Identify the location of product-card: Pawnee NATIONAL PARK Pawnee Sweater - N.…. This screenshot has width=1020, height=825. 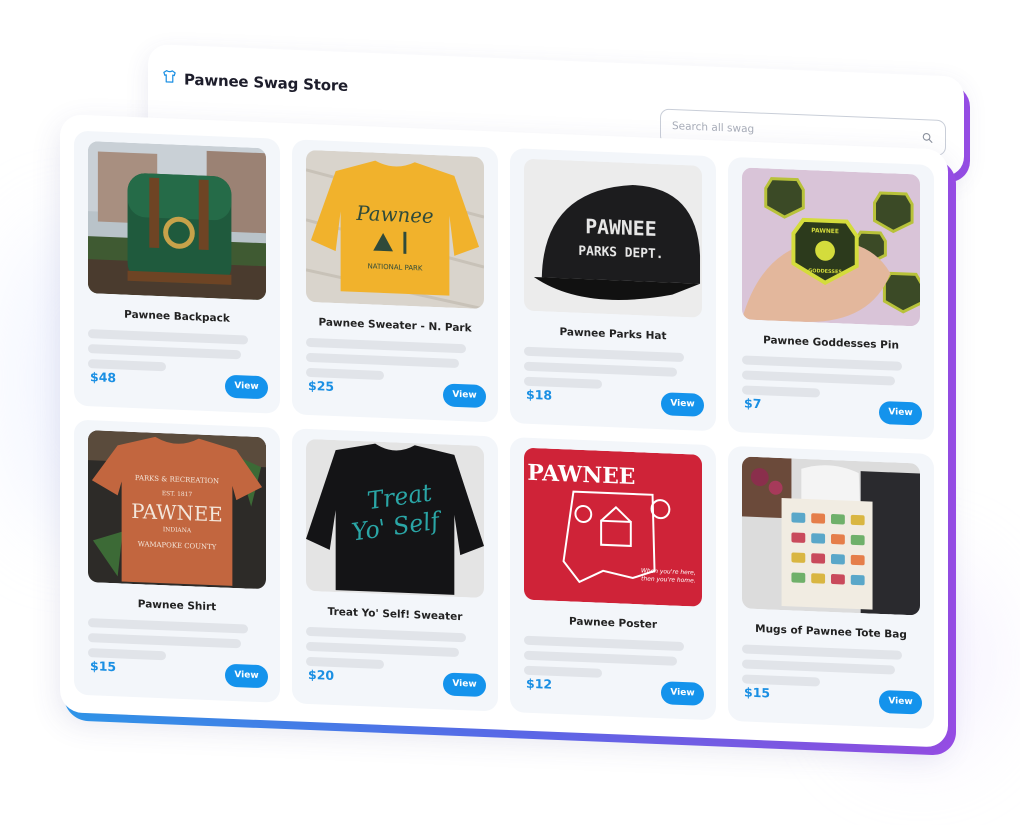
(395, 281).